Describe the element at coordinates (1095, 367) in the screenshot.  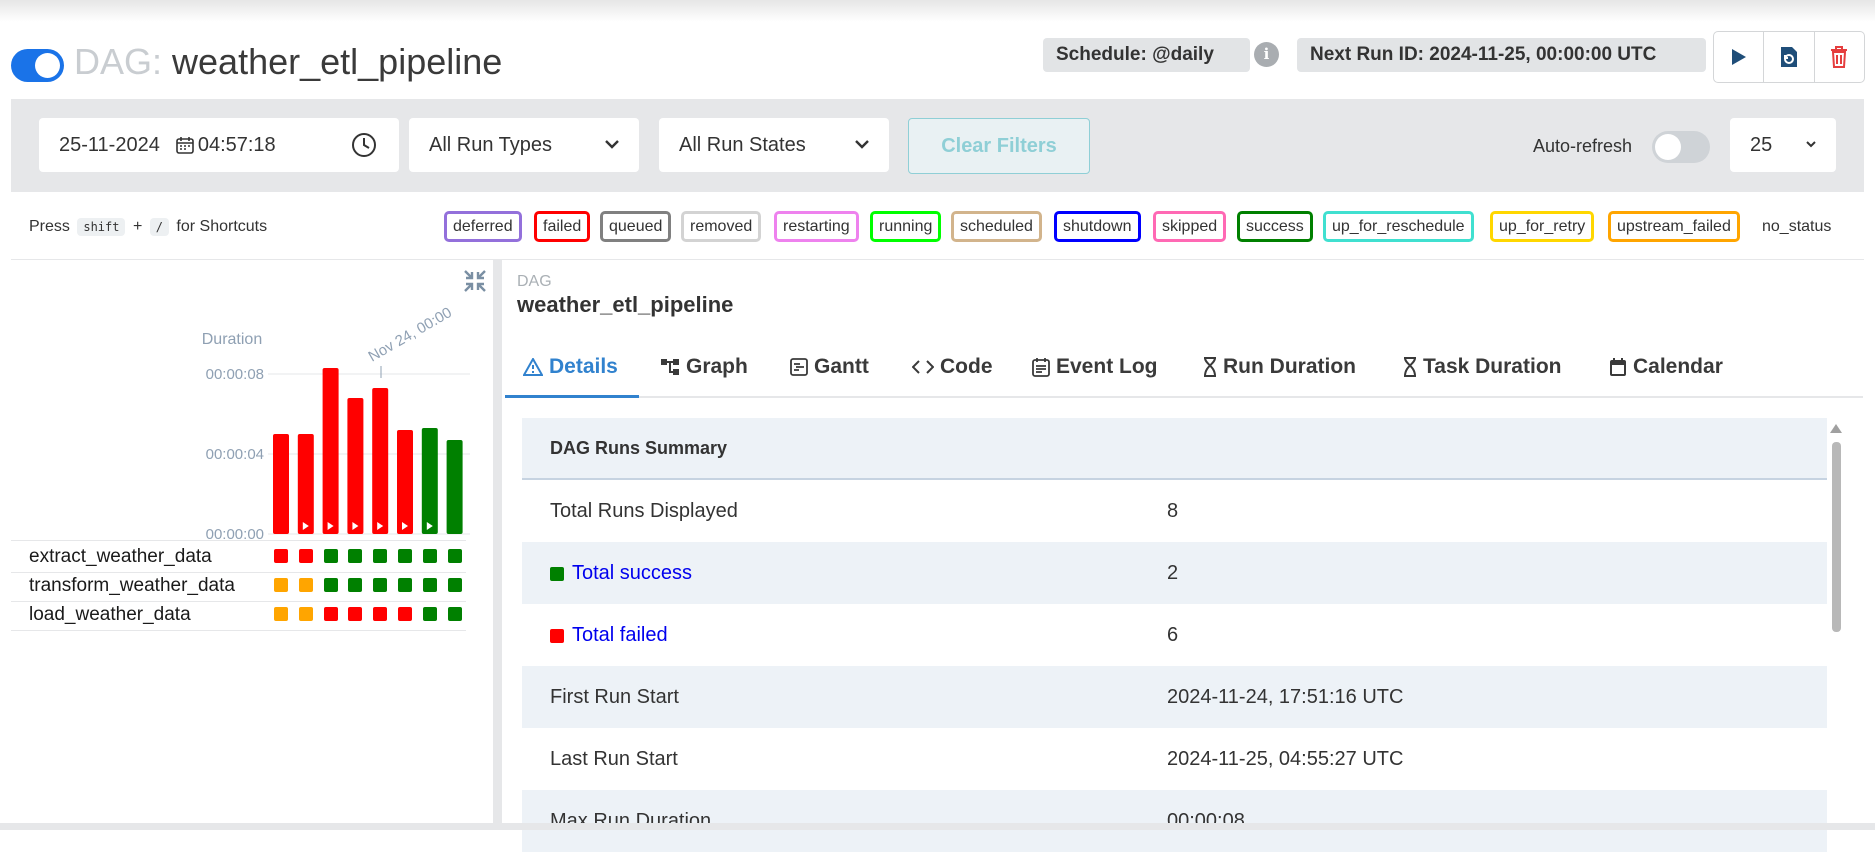
I see `tab-event-log: Event Log` at that location.